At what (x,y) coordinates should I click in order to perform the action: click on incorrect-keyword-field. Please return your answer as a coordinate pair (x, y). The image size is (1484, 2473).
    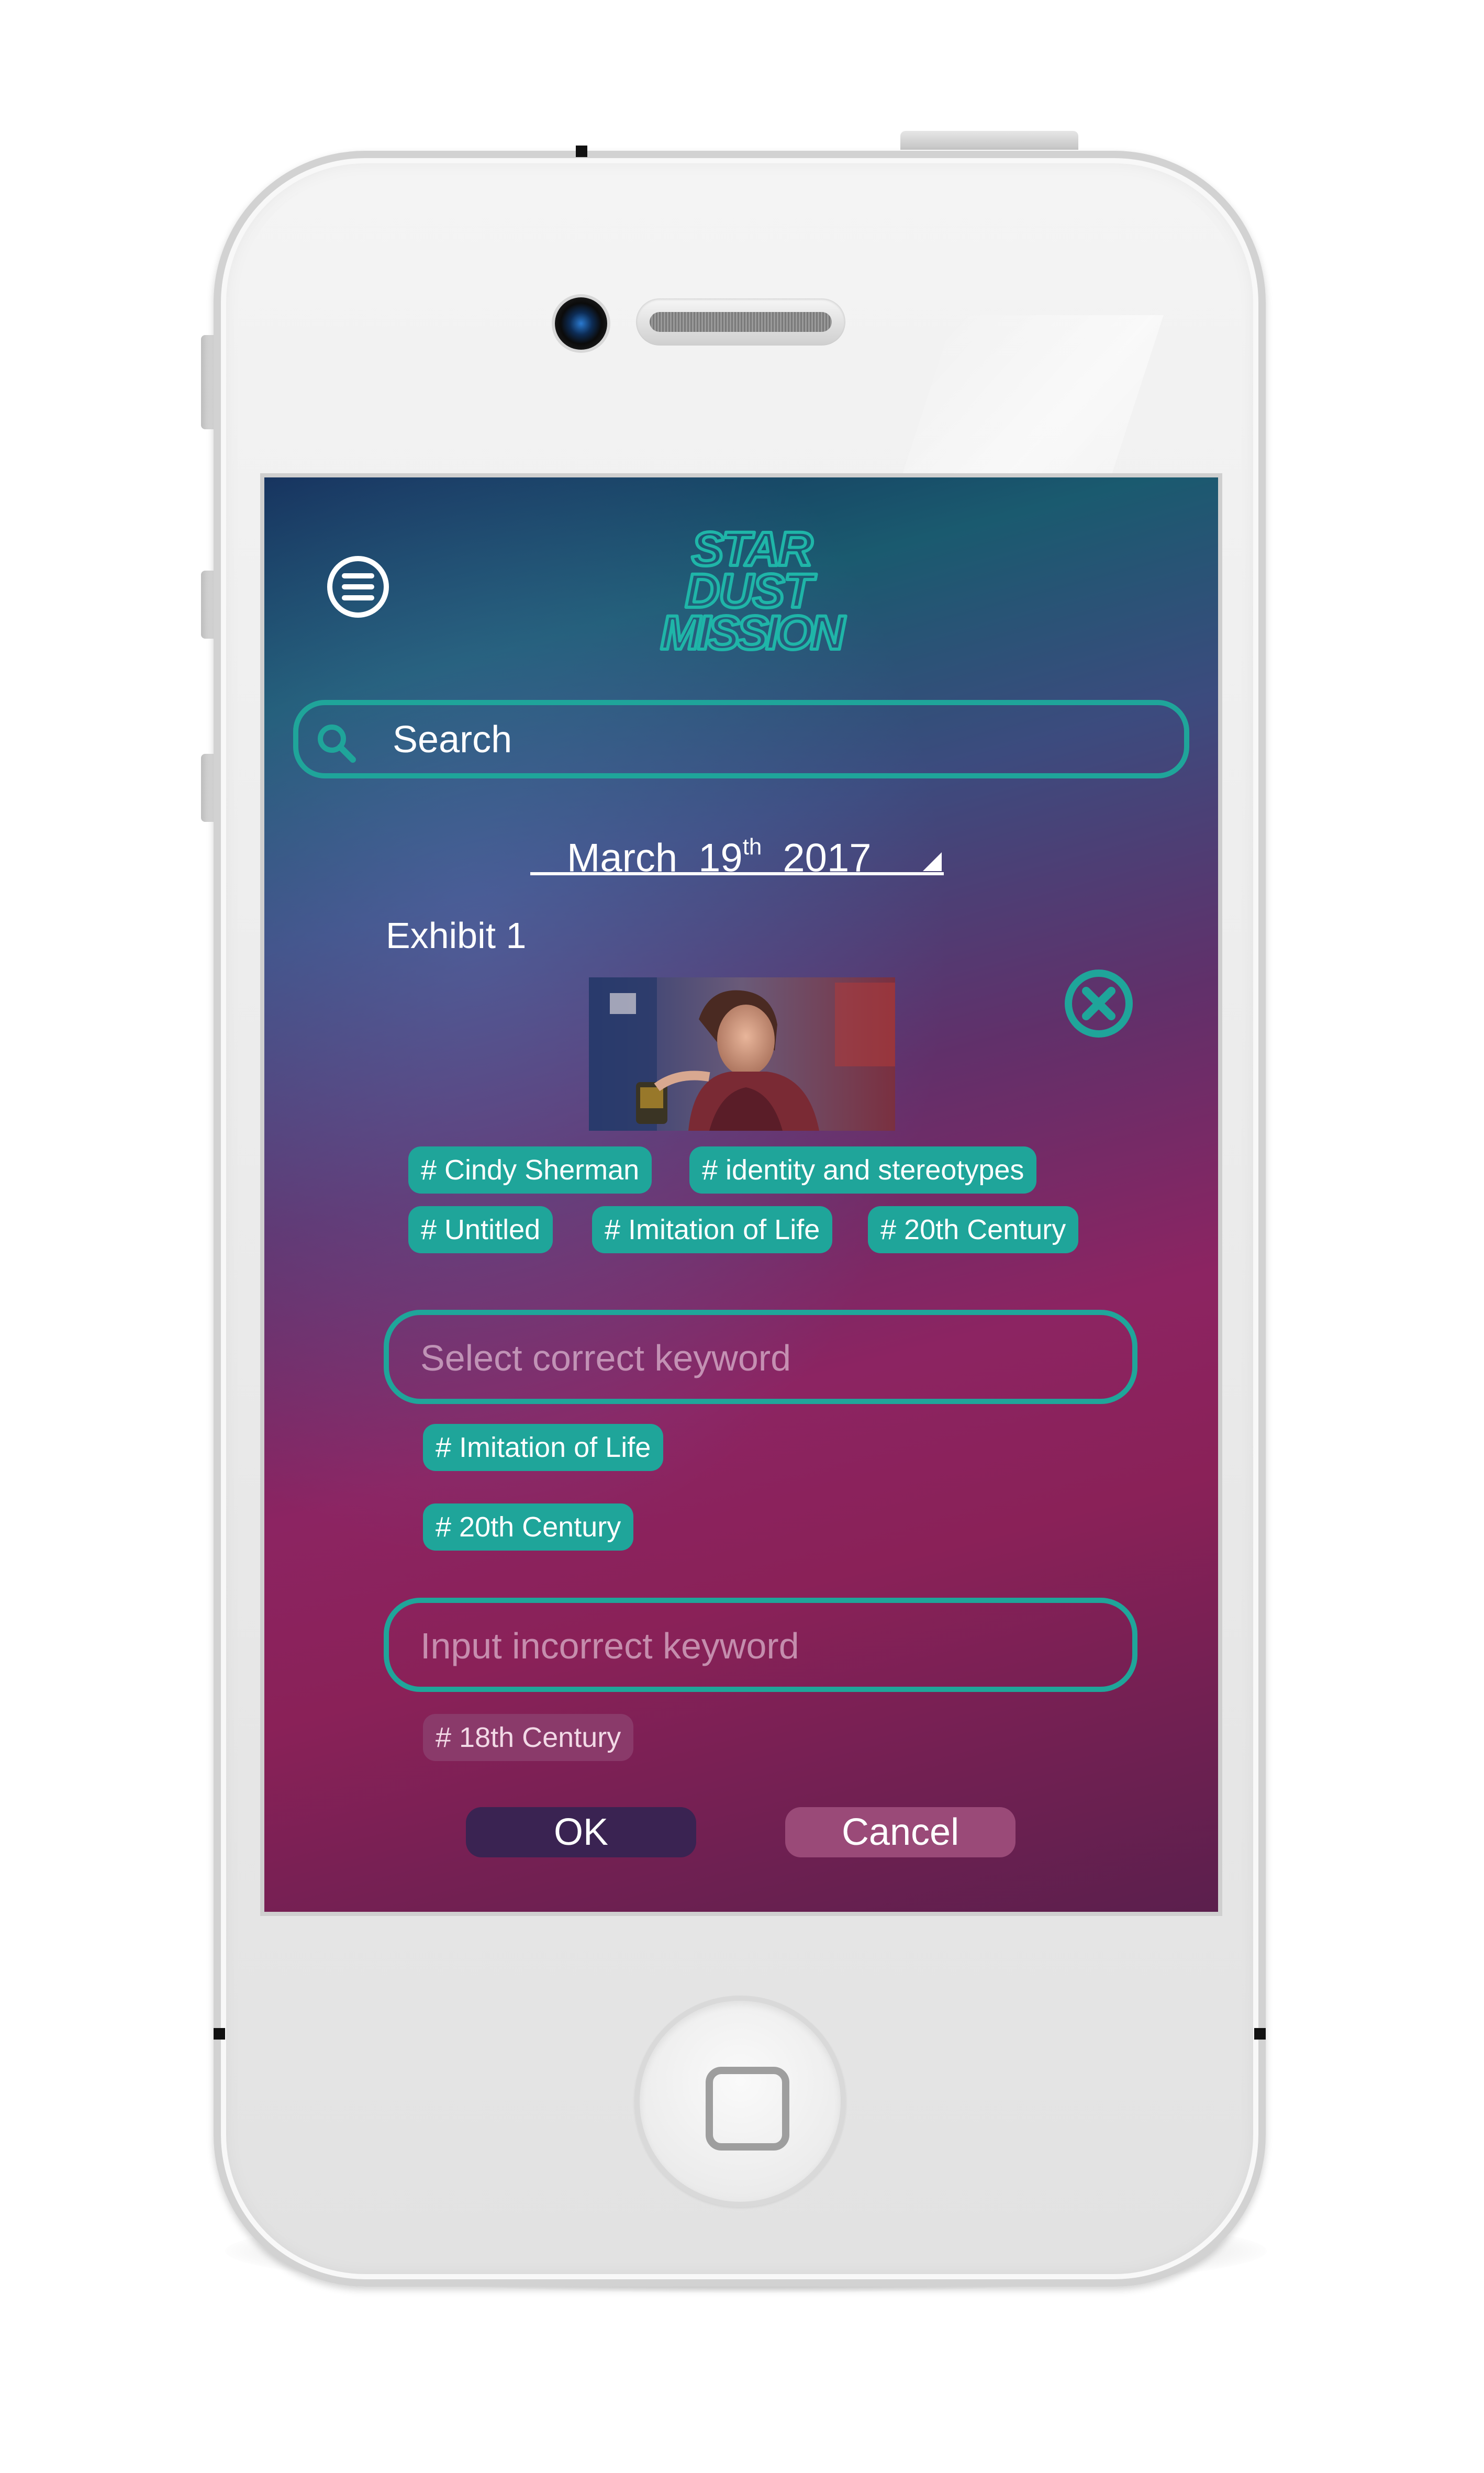
    Looking at the image, I should click on (760, 1645).